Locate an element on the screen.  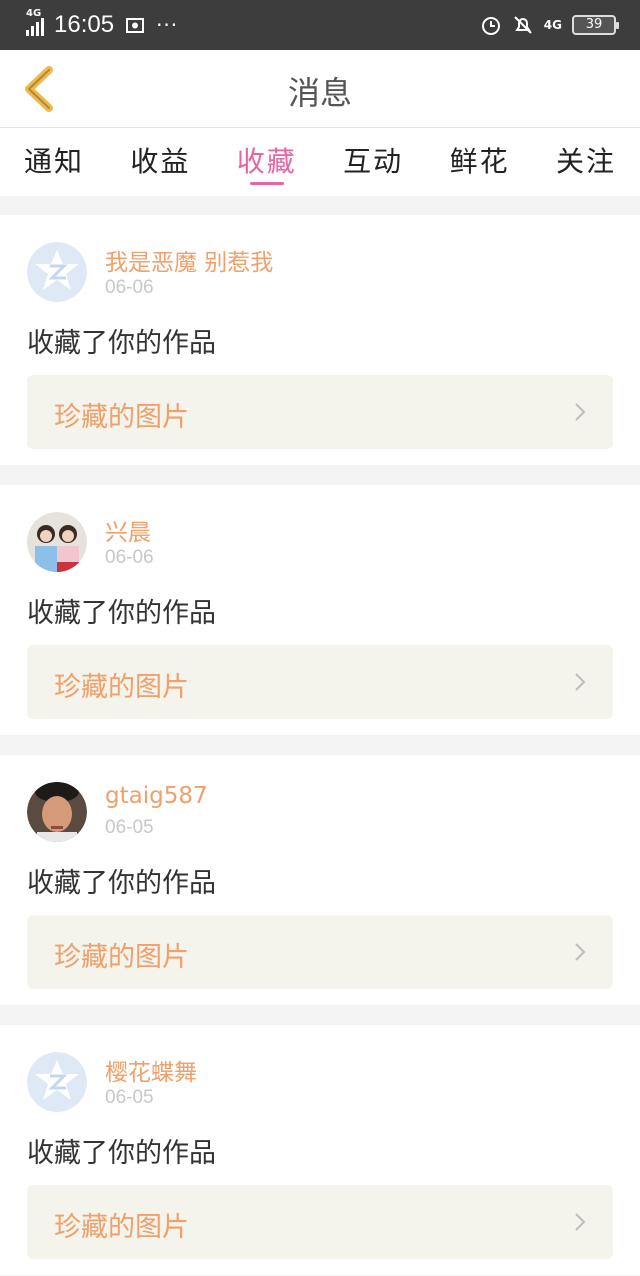
page-title: 消息 is located at coordinates (319, 93).